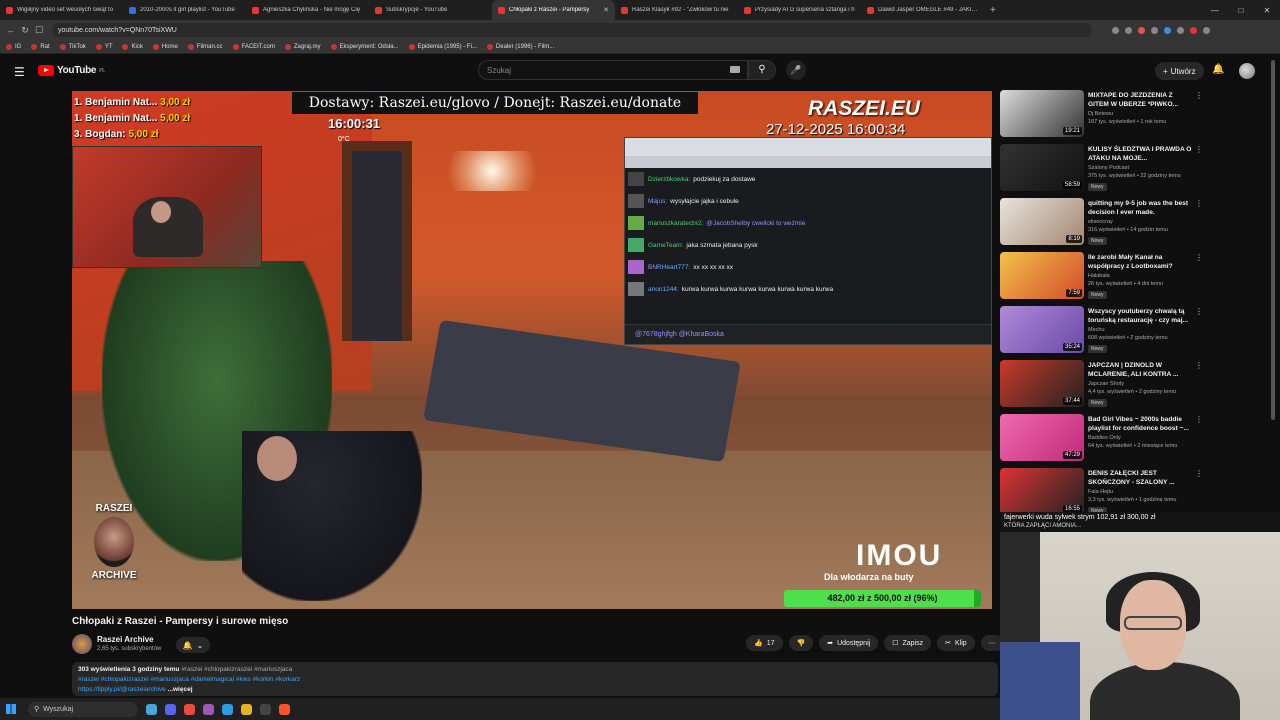 The width and height of the screenshot is (1280, 720). I want to click on notifications-bell-icon: 🔔, so click(1218, 69).